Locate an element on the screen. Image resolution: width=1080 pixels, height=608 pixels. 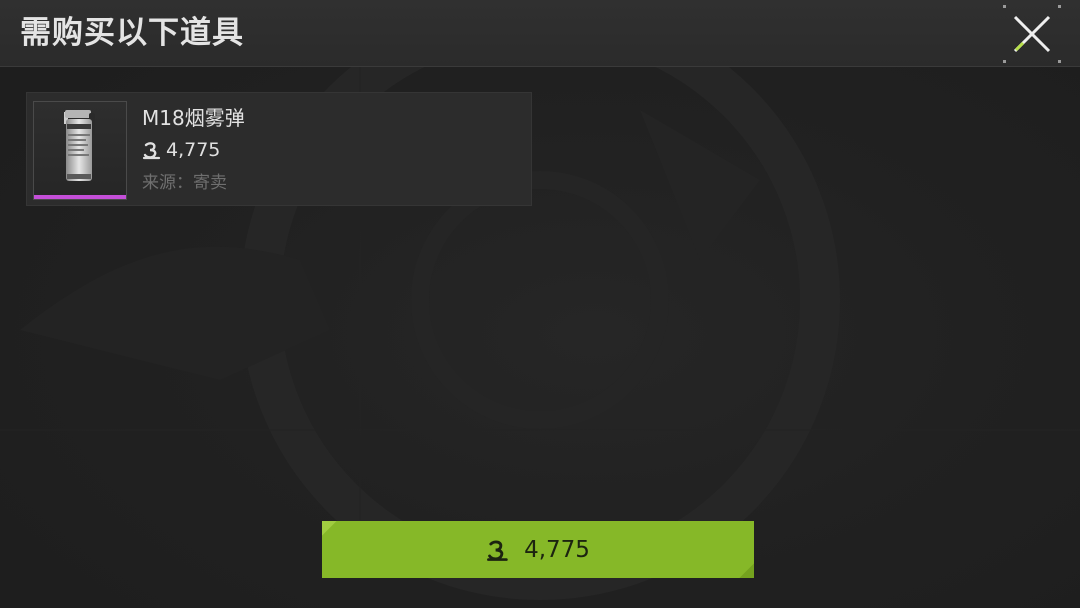
smoke-grenade-icon is located at coordinates (79, 145).